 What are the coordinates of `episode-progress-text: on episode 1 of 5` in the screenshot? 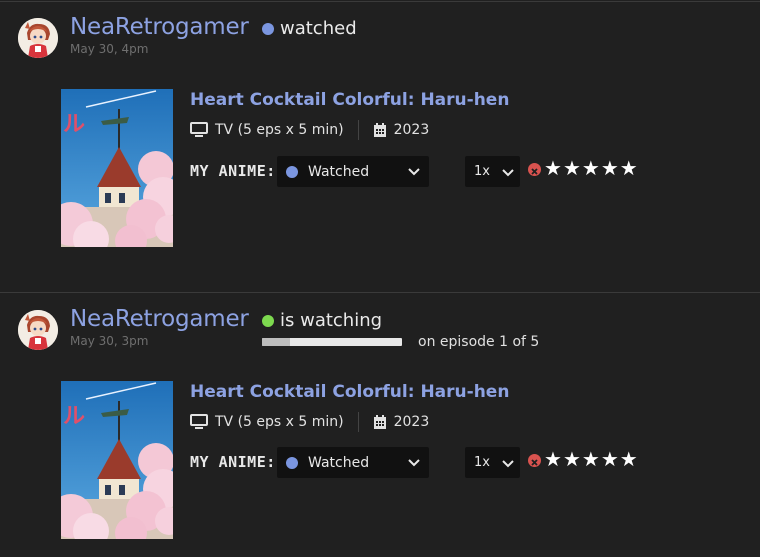 It's located at (479, 342).